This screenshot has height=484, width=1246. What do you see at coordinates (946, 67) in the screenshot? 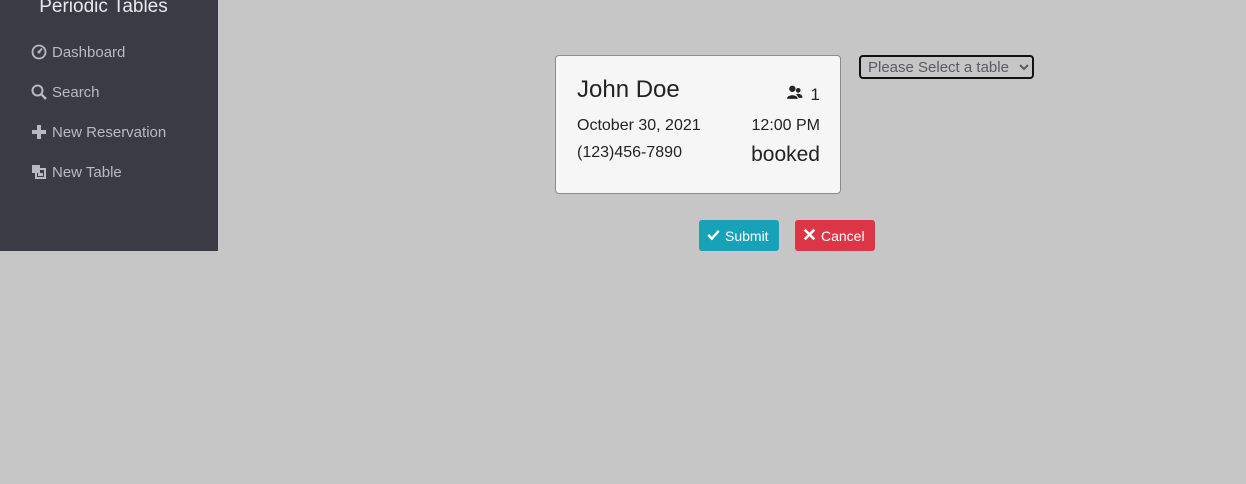
I see `table-select: Please Select a table` at bounding box center [946, 67].